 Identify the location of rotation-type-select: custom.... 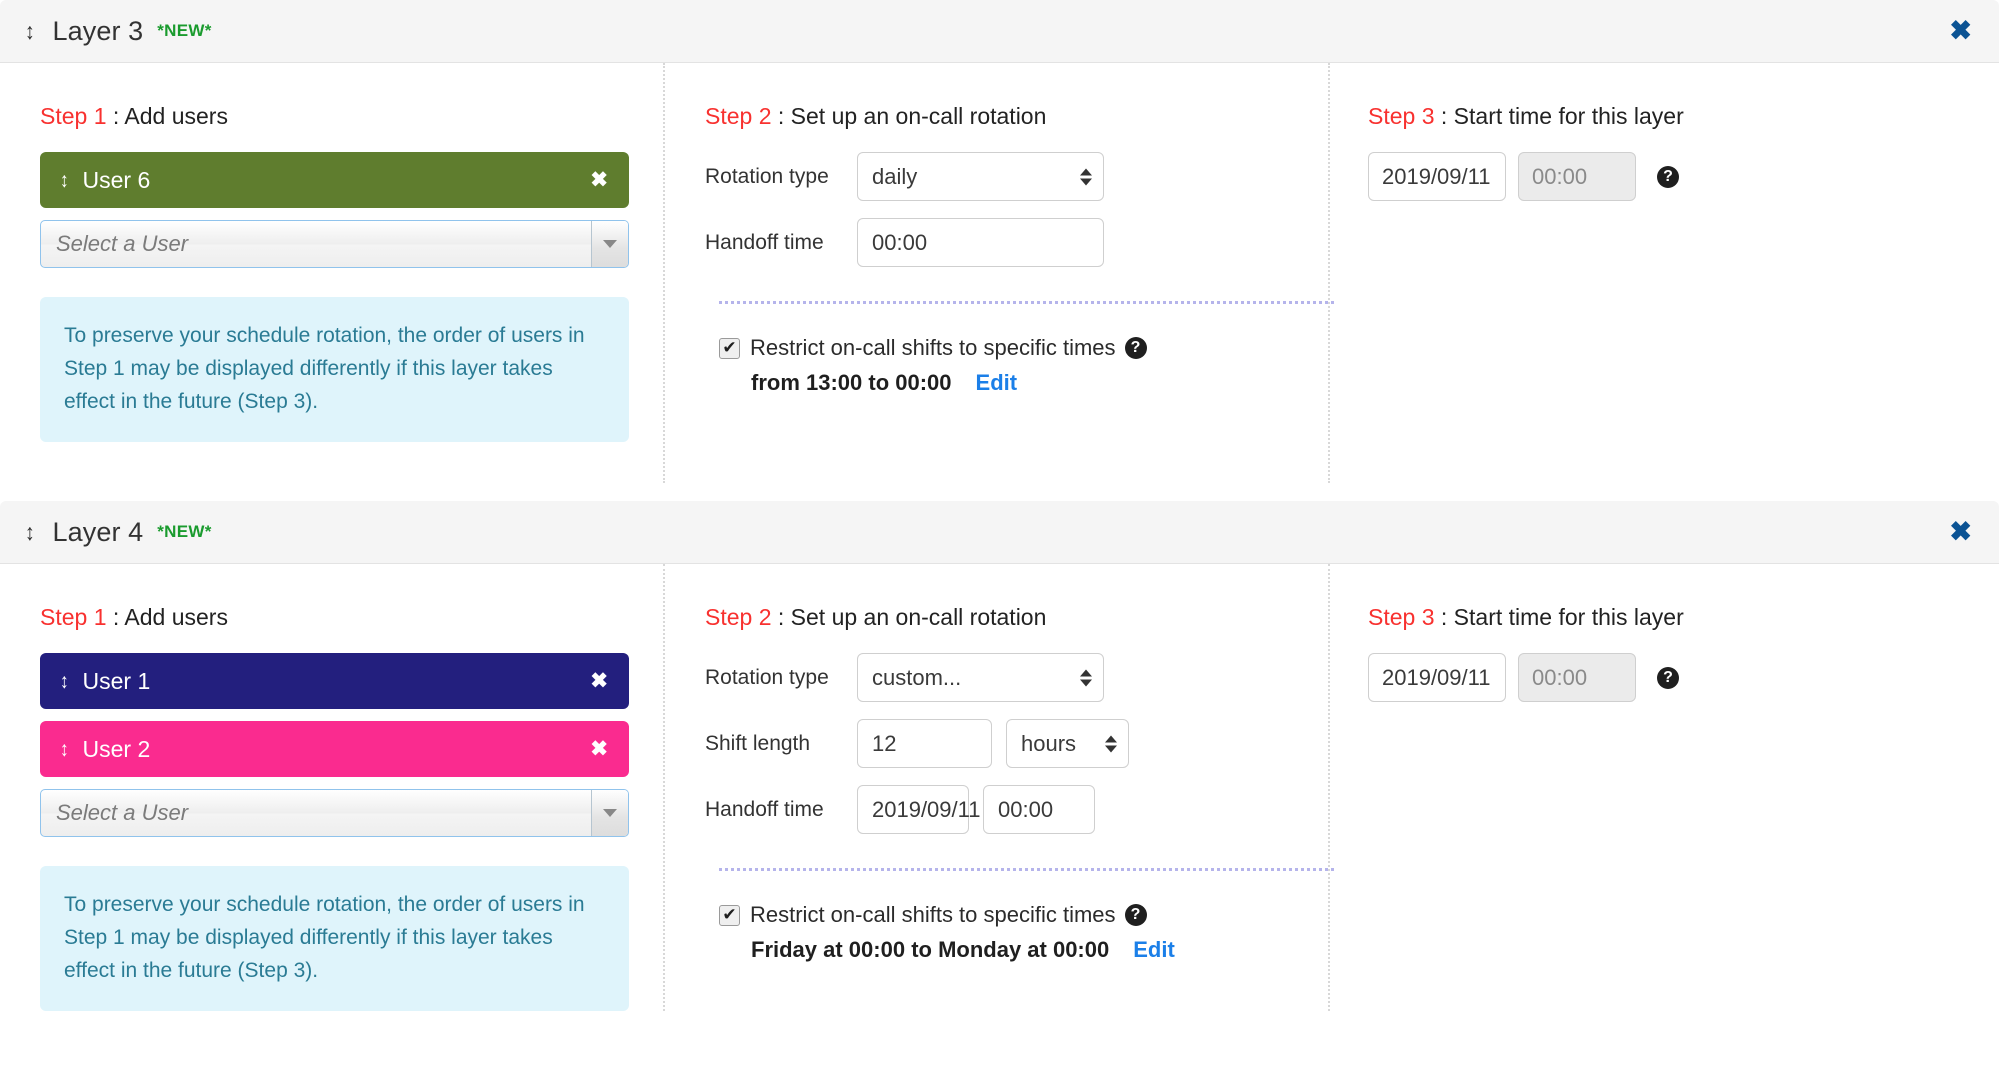
(980, 677).